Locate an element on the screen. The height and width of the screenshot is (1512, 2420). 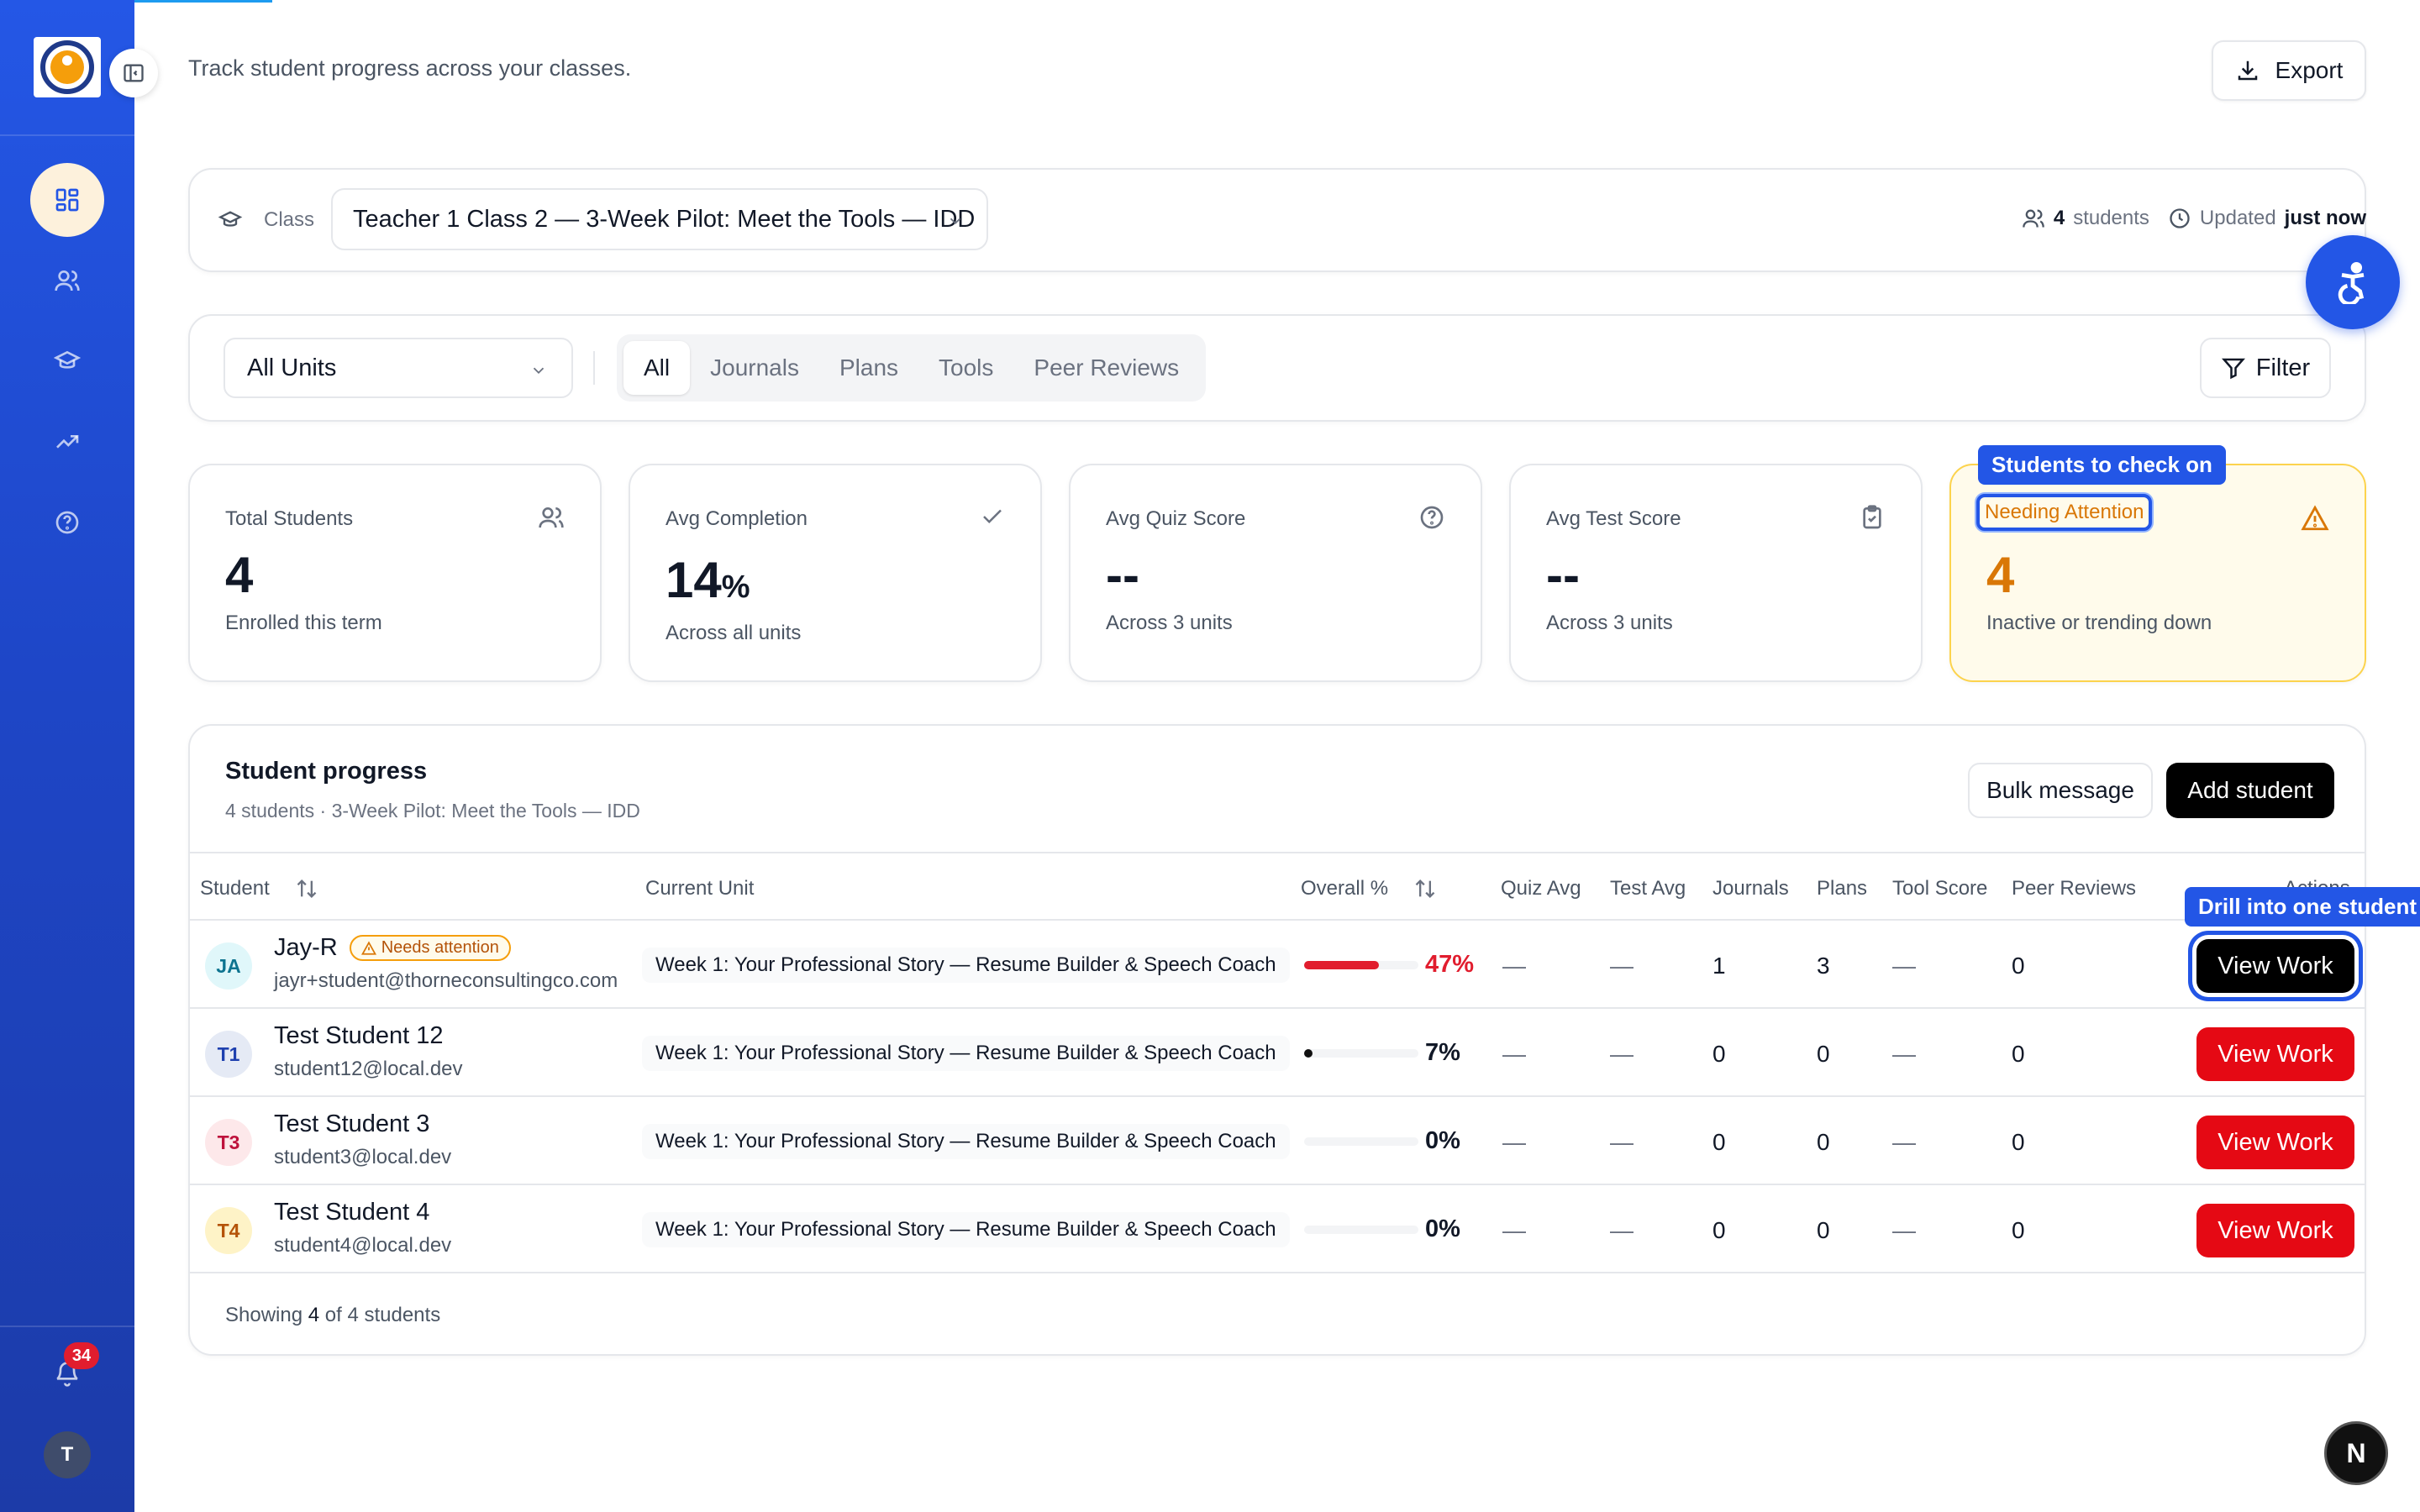
stat-label: Total Students is located at coordinates (289, 518).